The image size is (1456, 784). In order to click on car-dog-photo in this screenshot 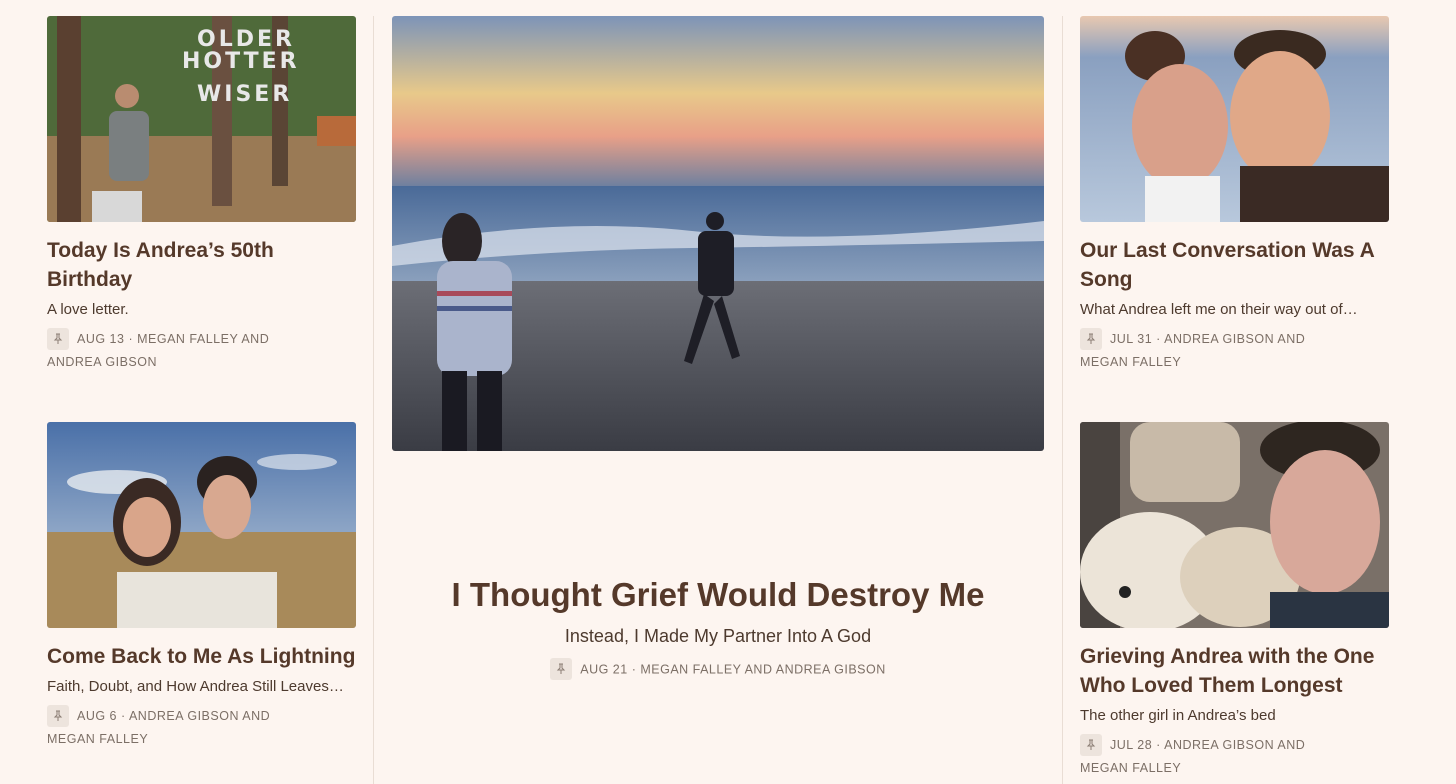, I will do `click(1234, 525)`.